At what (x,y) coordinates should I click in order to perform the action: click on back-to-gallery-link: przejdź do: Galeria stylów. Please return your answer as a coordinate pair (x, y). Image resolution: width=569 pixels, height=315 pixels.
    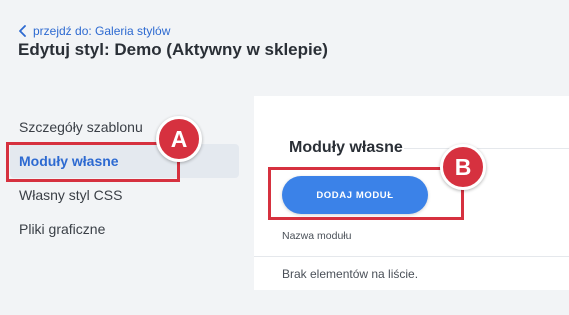
    Looking at the image, I should click on (94, 31).